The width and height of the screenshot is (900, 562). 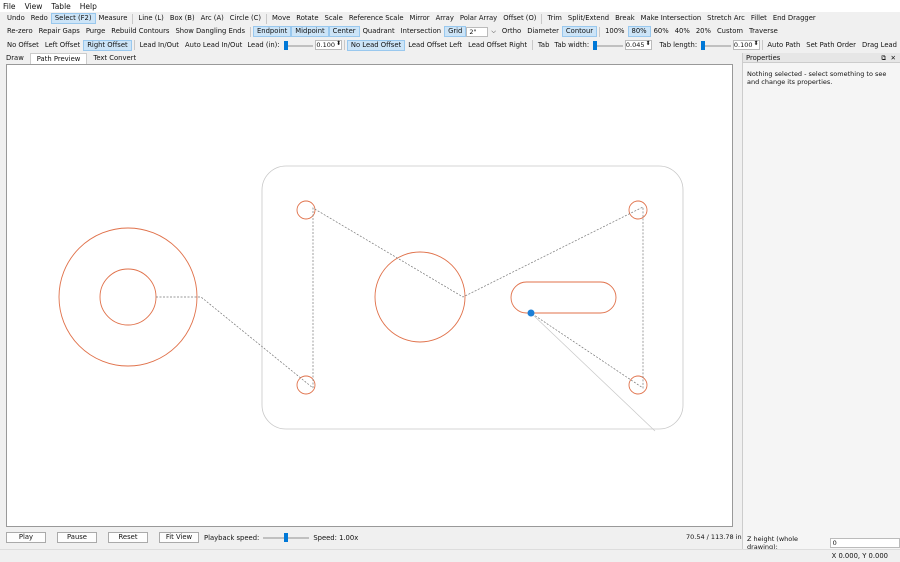 I want to click on snap-intersection-button: Intersection, so click(x=421, y=31).